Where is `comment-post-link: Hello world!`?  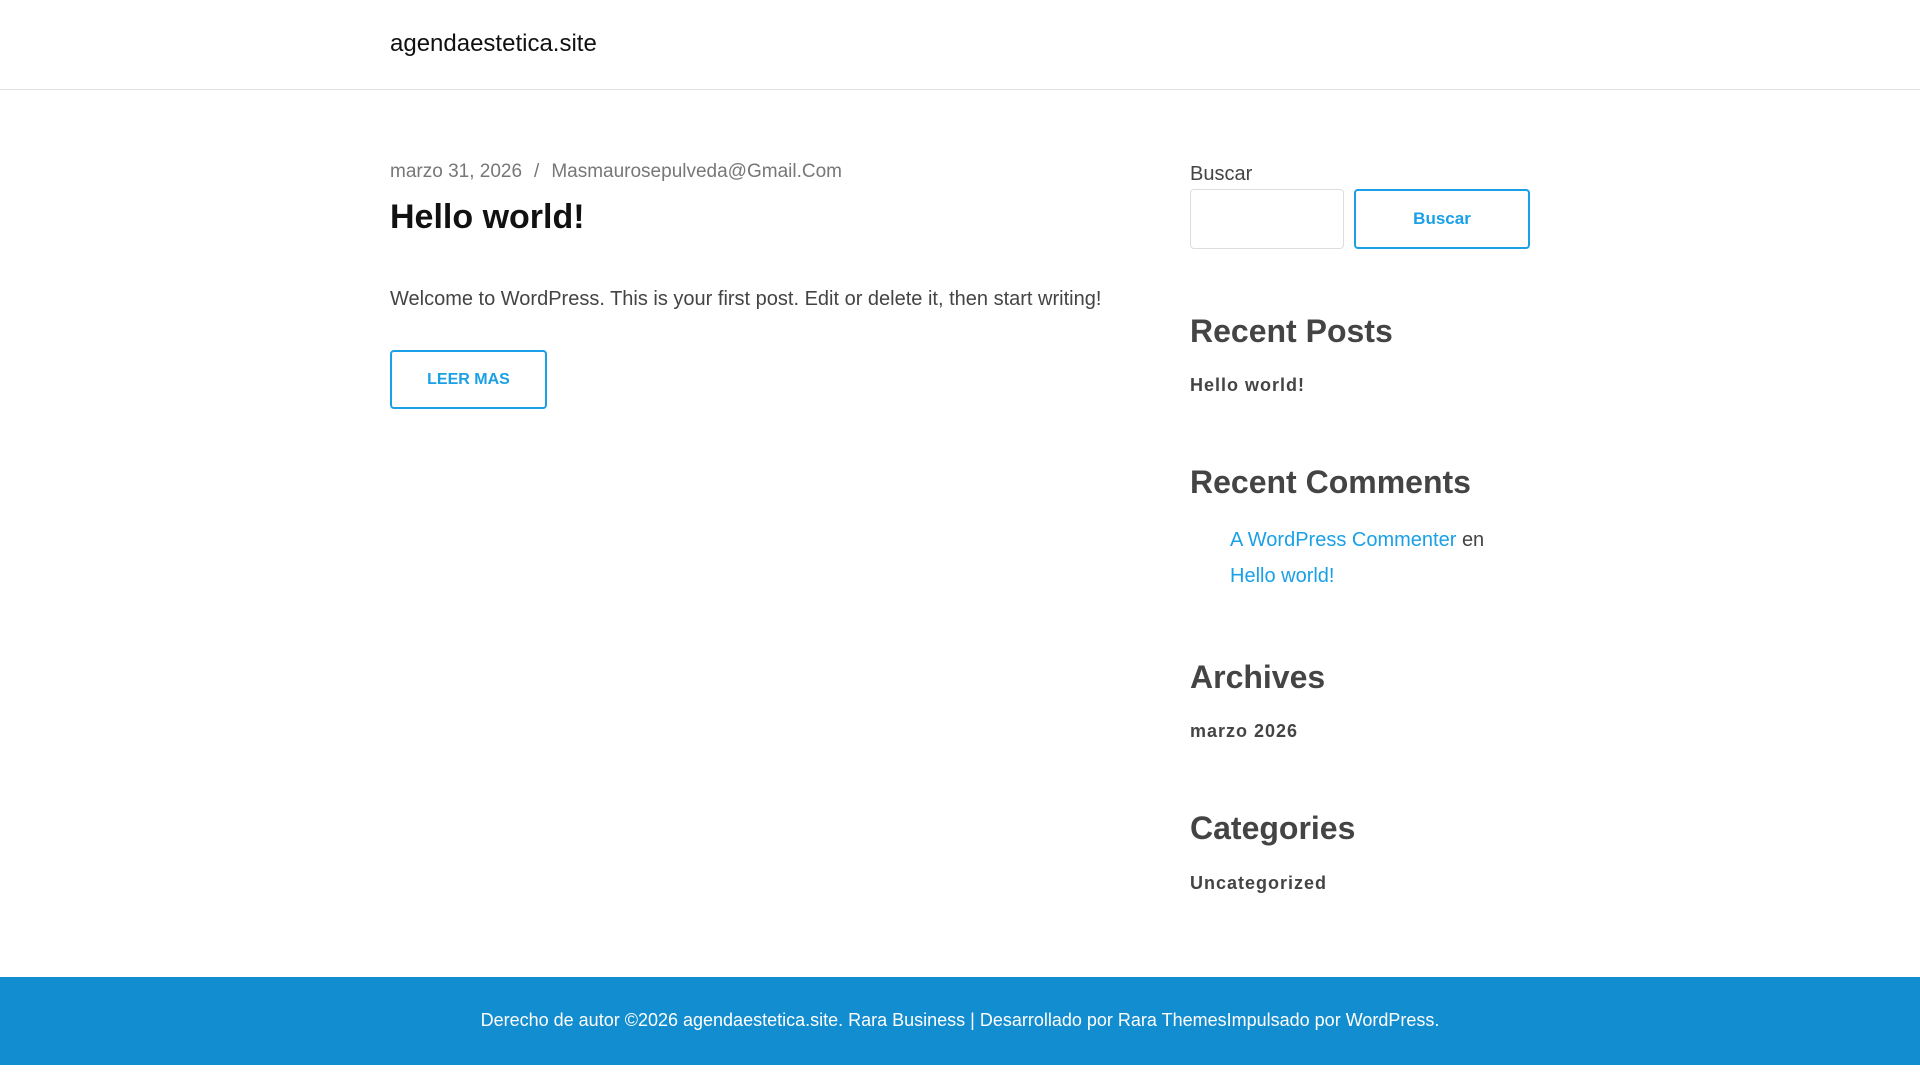
comment-post-link: Hello world! is located at coordinates (1282, 576).